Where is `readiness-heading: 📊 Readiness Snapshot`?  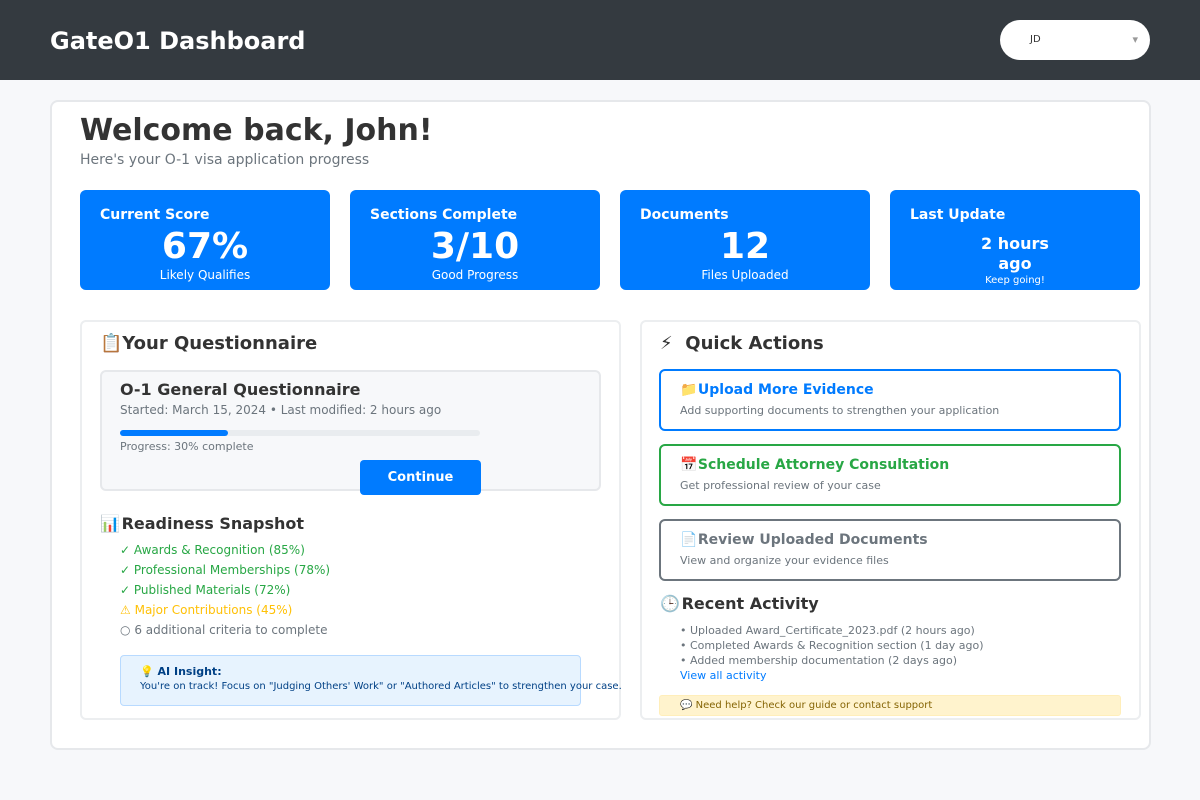
readiness-heading: 📊 Readiness Snapshot is located at coordinates (202, 524).